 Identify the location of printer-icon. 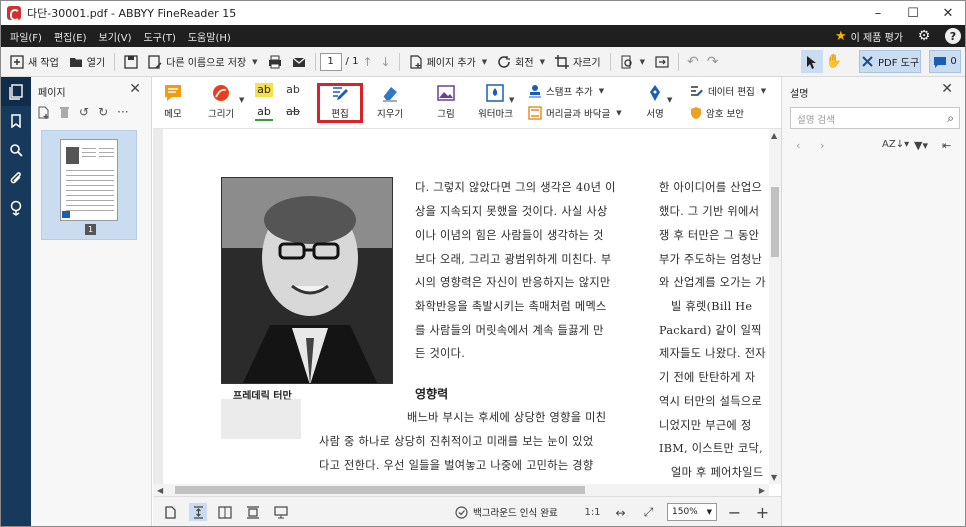
(274, 61).